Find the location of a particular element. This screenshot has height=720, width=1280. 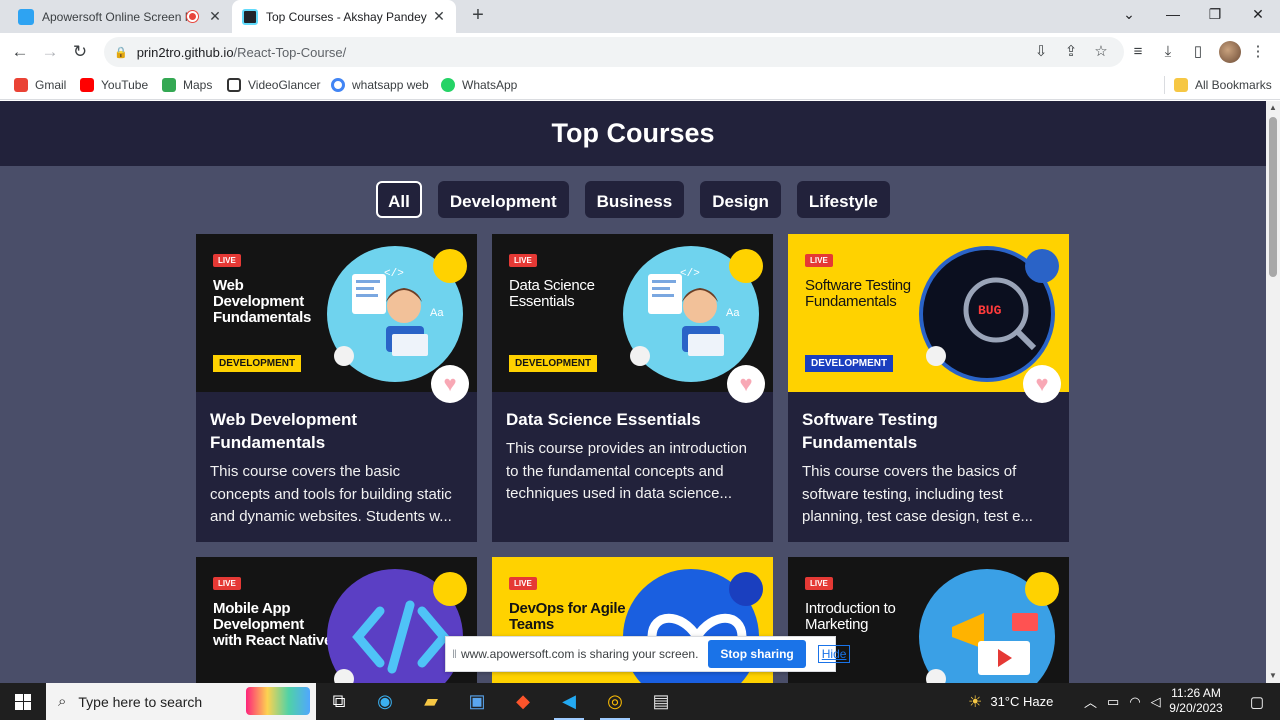

wifi-icon: ◠ is located at coordinates (1134, 702).